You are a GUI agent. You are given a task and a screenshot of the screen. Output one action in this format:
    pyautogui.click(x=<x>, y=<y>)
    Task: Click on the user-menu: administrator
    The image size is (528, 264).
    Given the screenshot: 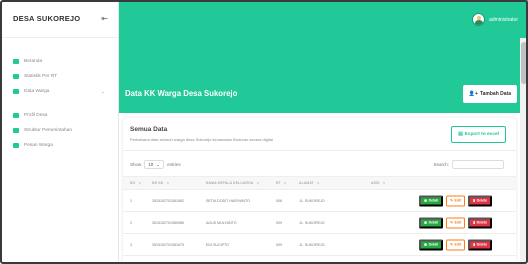 What is the action you would take?
    pyautogui.click(x=495, y=19)
    